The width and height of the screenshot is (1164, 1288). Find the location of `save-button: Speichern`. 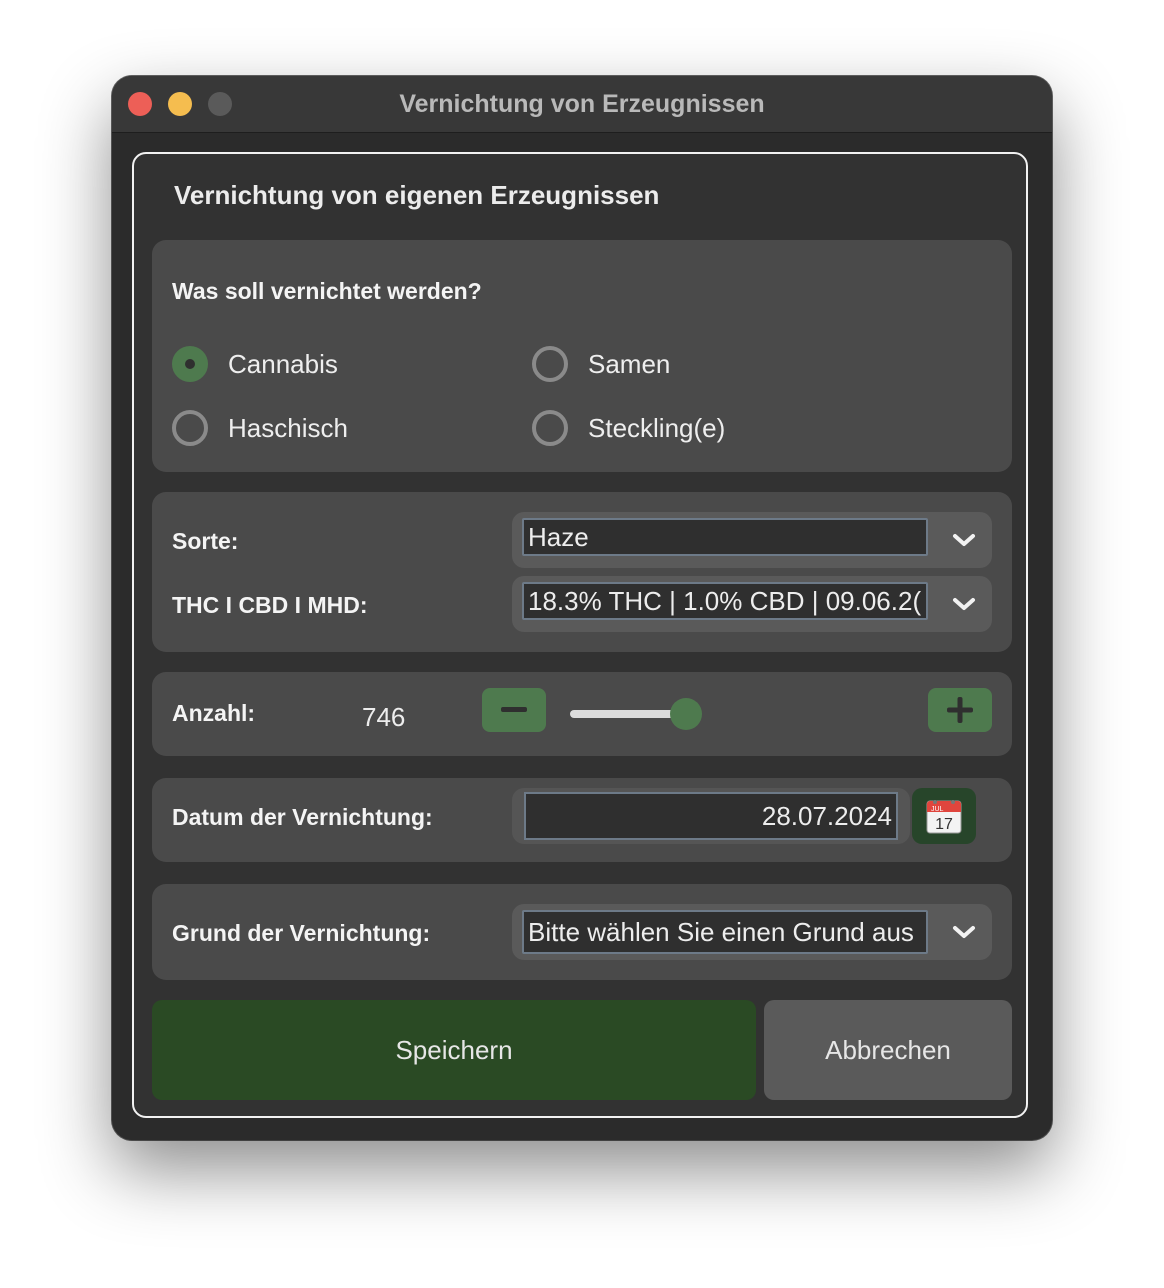

save-button: Speichern is located at coordinates (454, 1050).